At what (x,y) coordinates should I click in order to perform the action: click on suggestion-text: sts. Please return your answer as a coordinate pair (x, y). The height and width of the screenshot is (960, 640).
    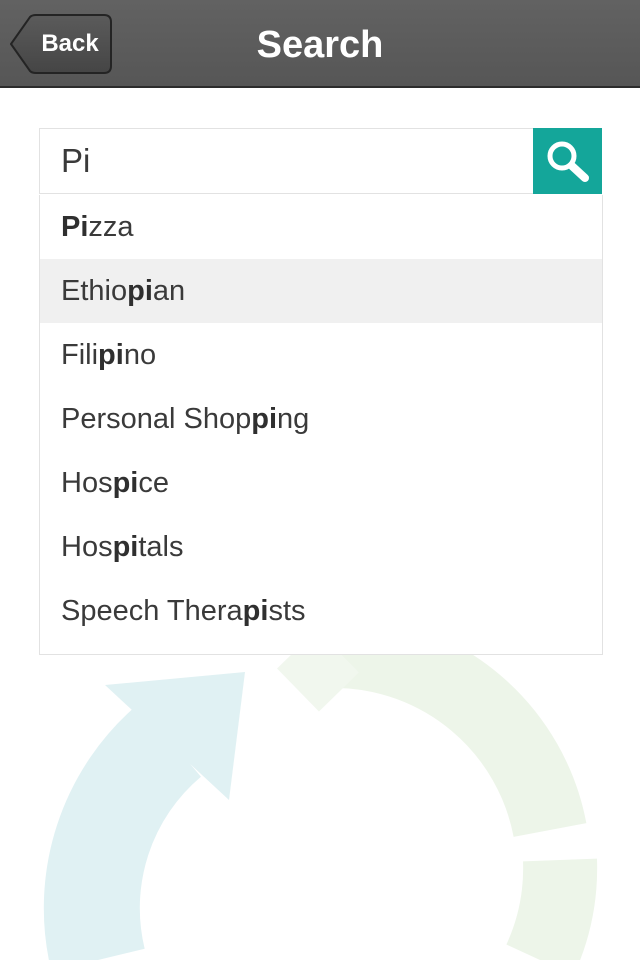
    Looking at the image, I should click on (287, 611).